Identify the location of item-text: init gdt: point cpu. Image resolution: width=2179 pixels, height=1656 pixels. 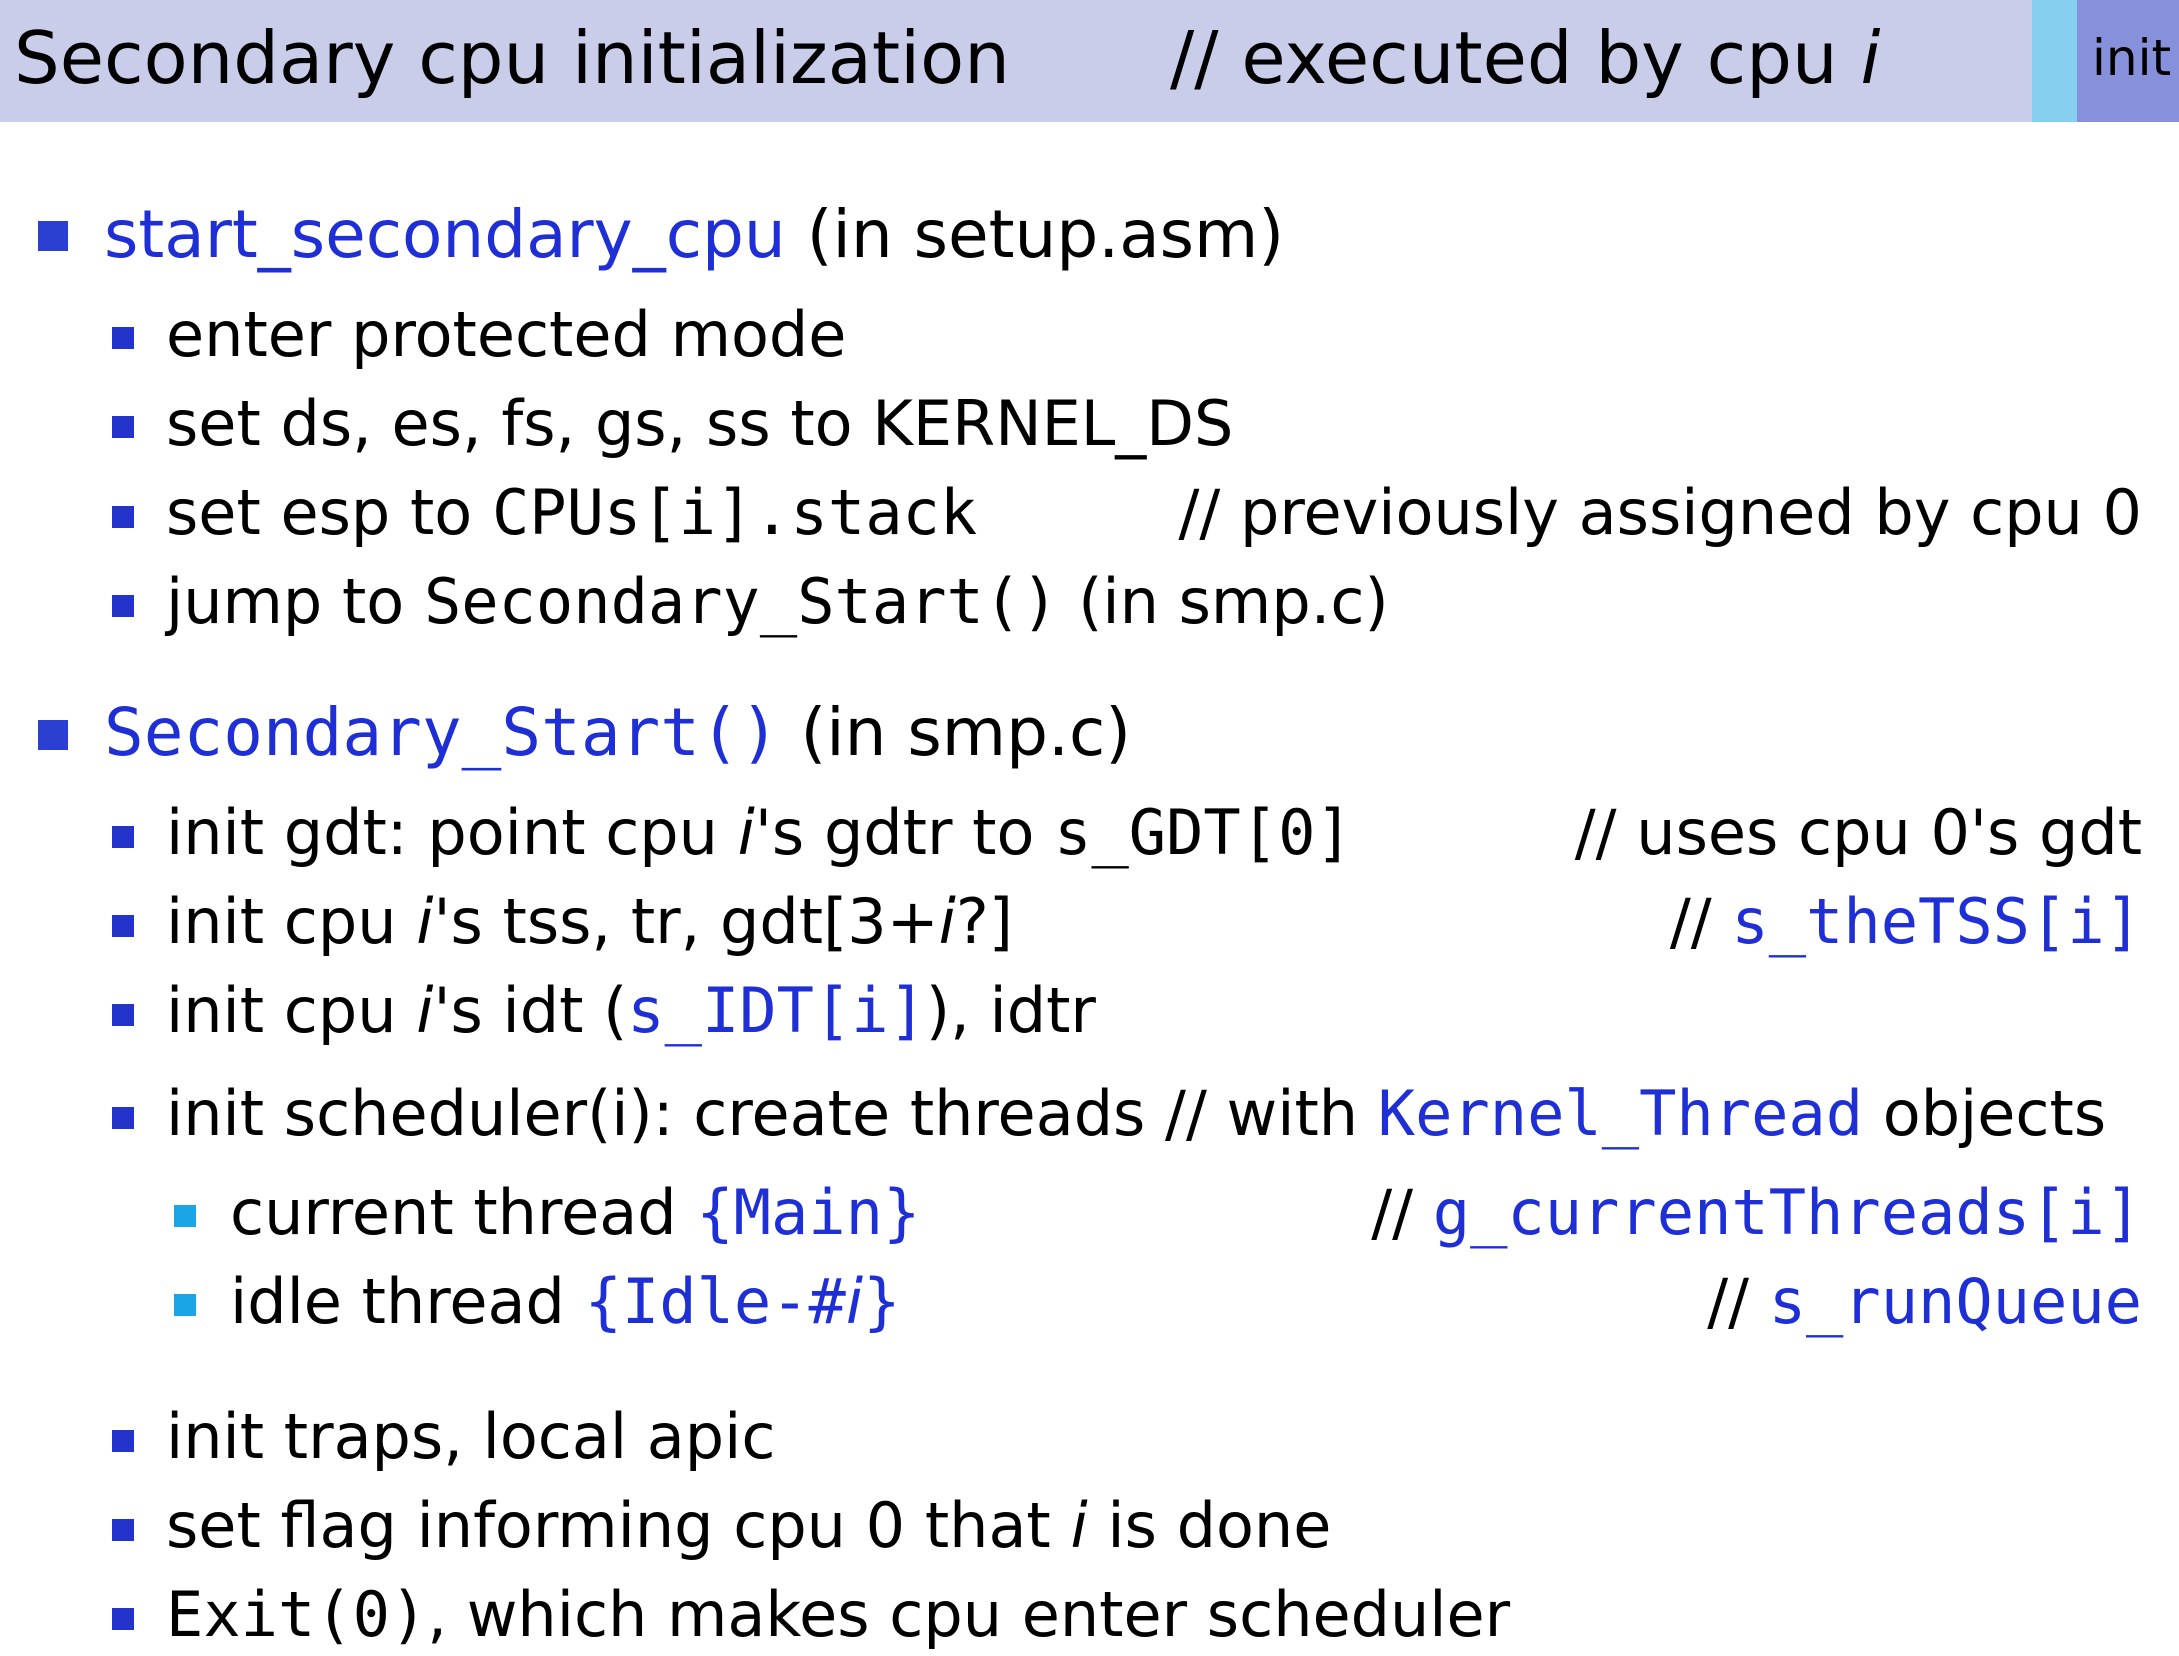
(452, 832).